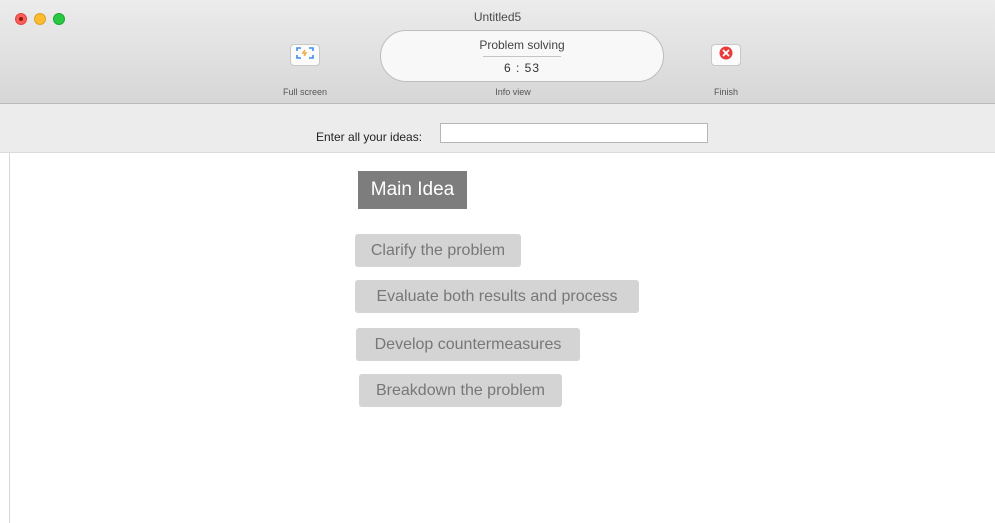 The width and height of the screenshot is (995, 523). I want to click on idea-node: Breakdown the problem, so click(460, 390).